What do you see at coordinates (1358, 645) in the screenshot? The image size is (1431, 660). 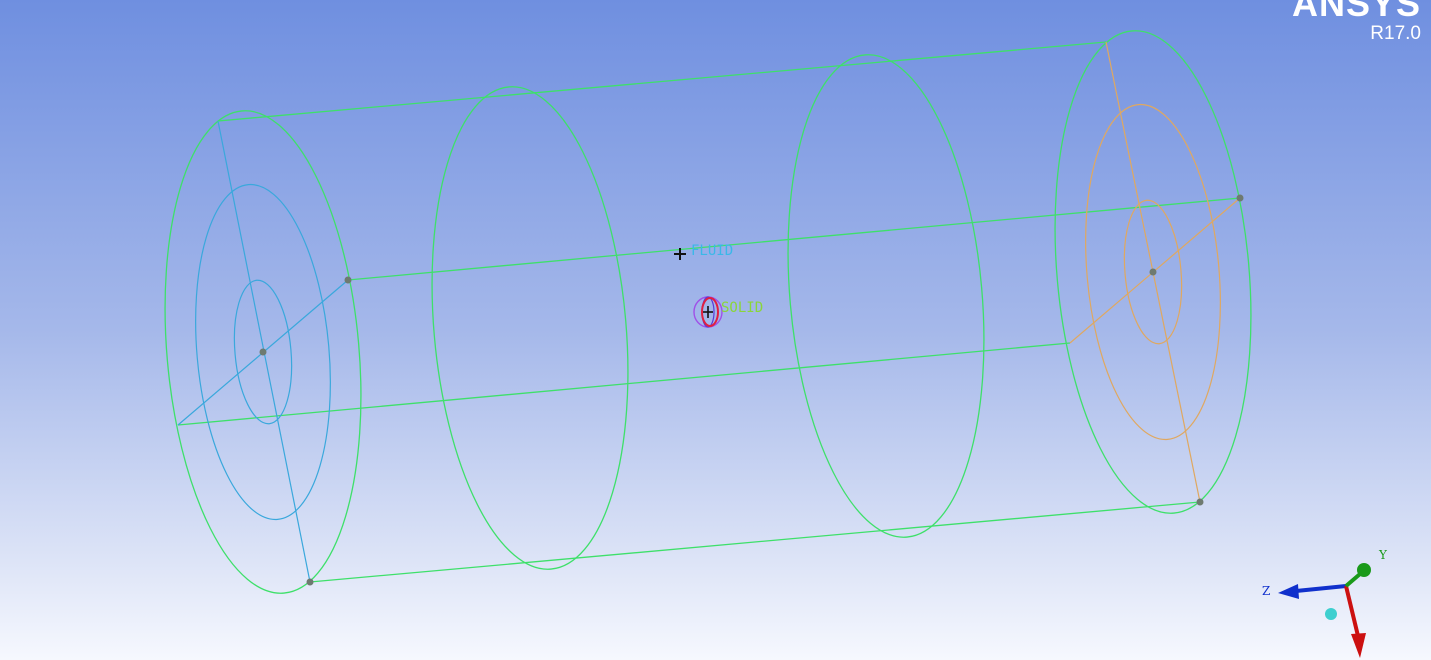 I see `triad-x-arrowhead` at bounding box center [1358, 645].